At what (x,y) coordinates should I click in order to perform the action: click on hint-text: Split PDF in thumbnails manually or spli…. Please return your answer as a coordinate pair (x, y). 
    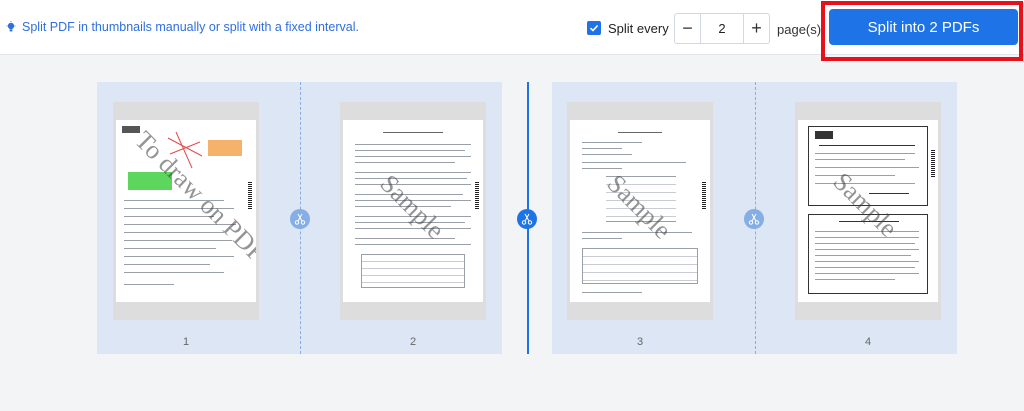
    Looking at the image, I should click on (190, 27).